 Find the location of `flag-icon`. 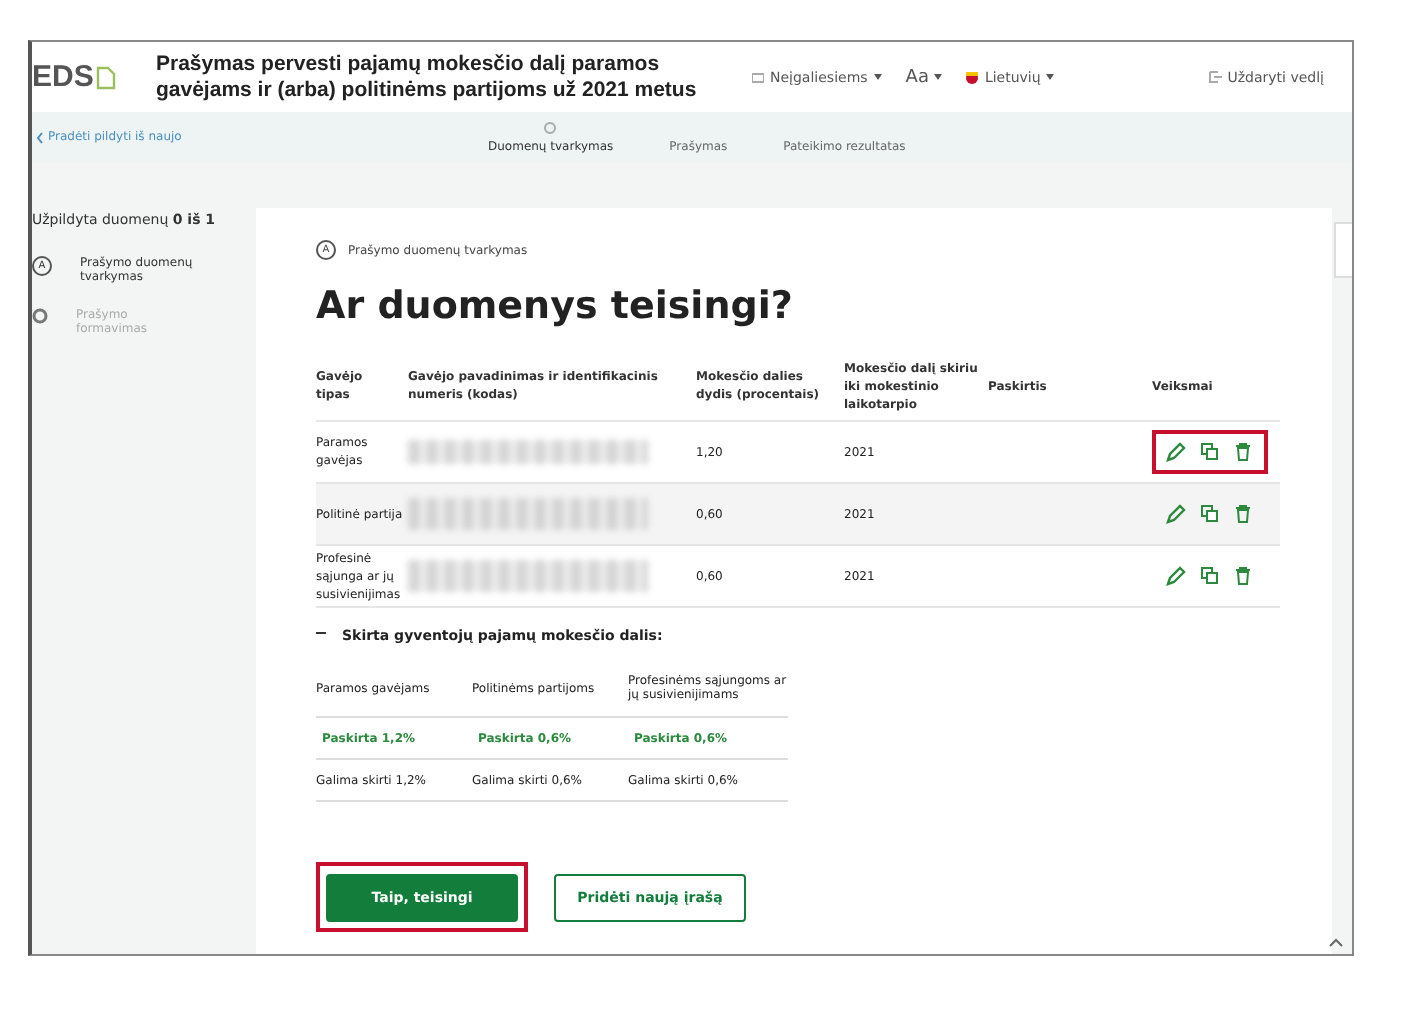

flag-icon is located at coordinates (972, 77).